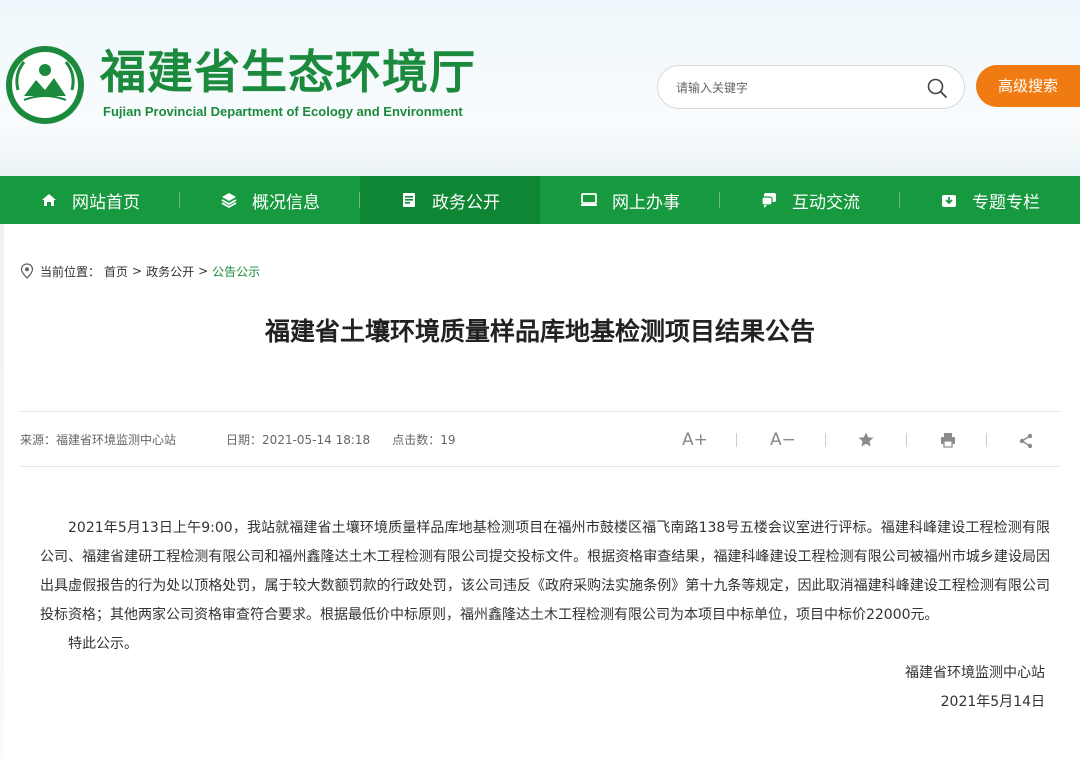  What do you see at coordinates (1028, 86) in the screenshot?
I see `advanced-search-button: 高级搜索` at bounding box center [1028, 86].